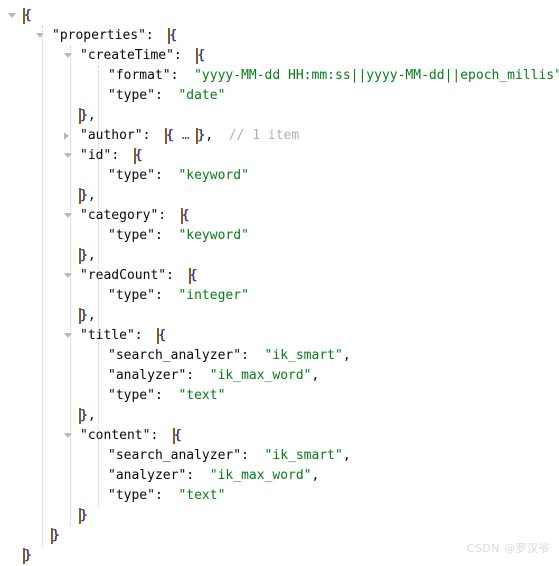 This screenshot has width=559, height=566. What do you see at coordinates (99, 35) in the screenshot?
I see `json-key: "properties"` at bounding box center [99, 35].